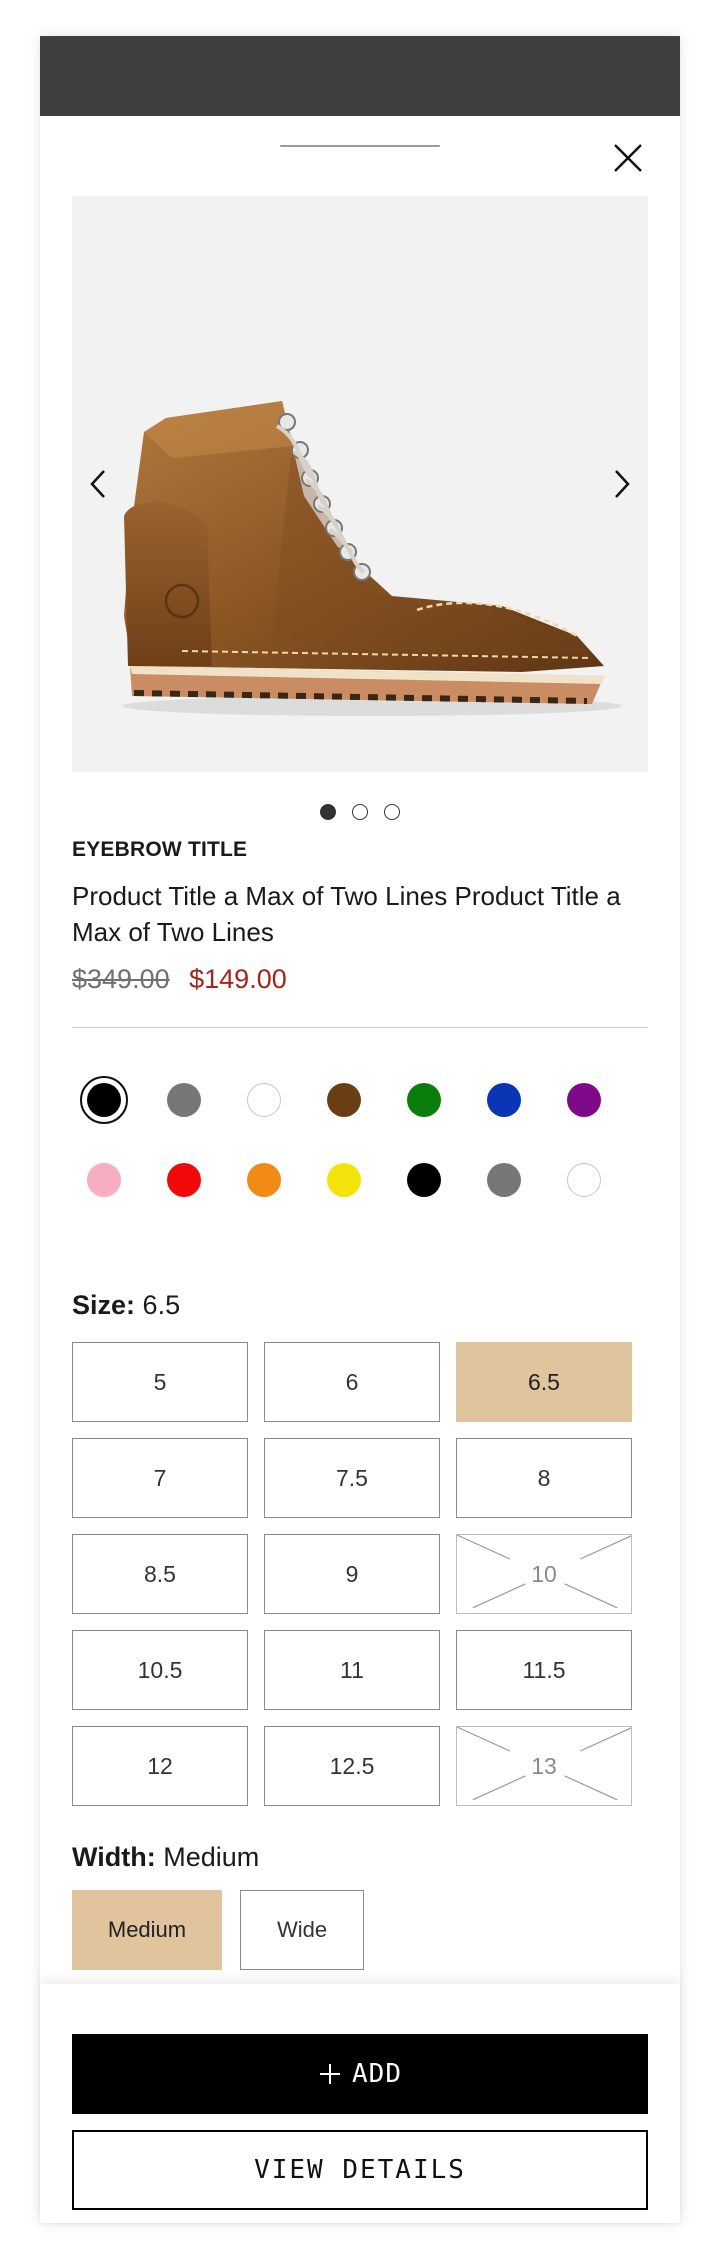 The image size is (720, 2266). What do you see at coordinates (360, 146) in the screenshot?
I see `drag-handle` at bounding box center [360, 146].